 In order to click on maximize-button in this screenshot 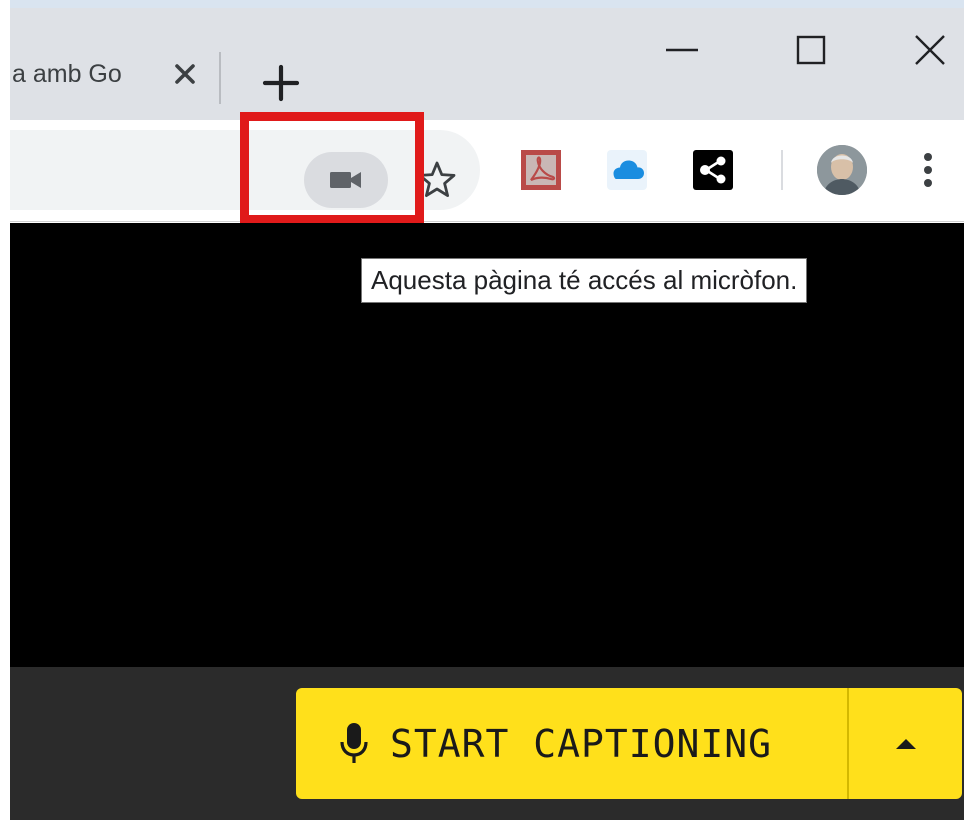, I will do `click(812, 50)`.